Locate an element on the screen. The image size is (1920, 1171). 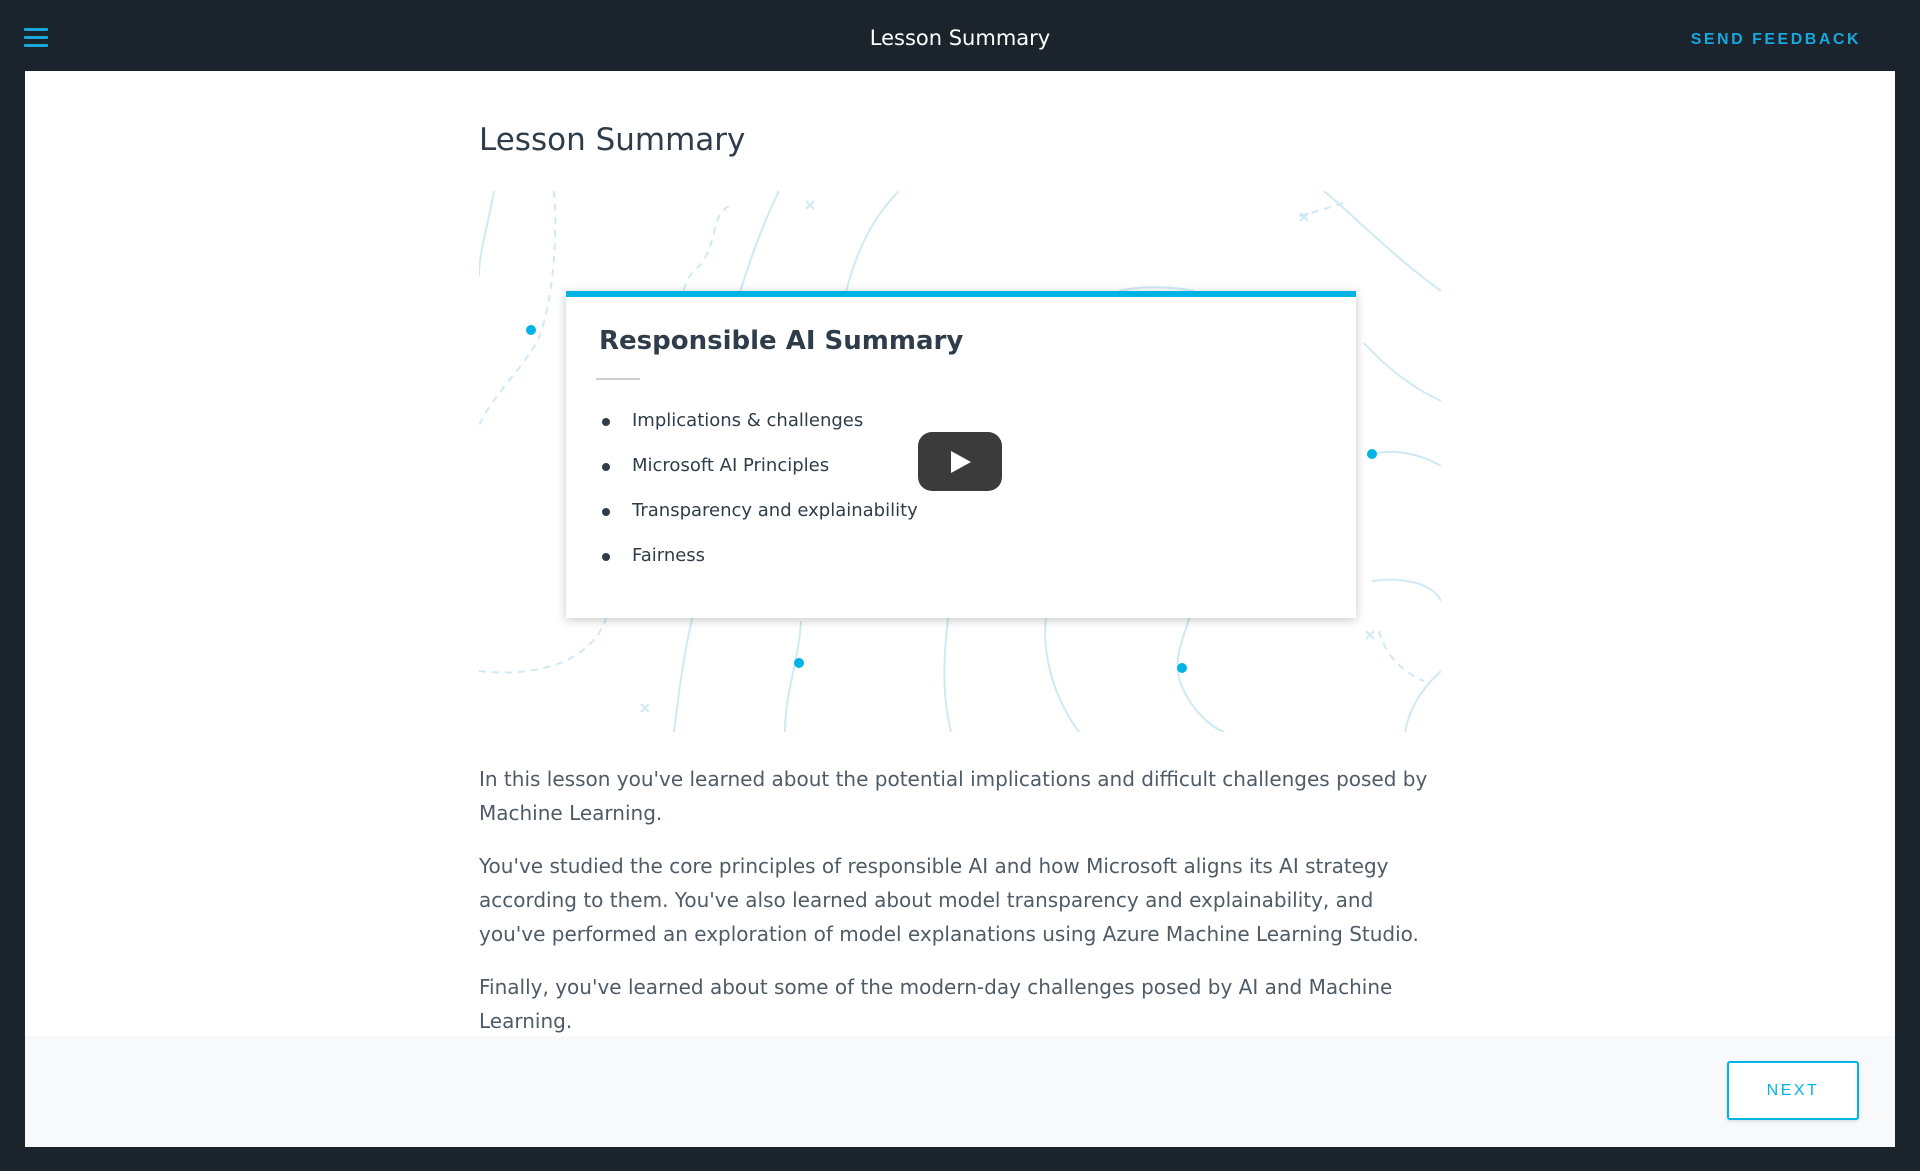
list-item: Implications & challenges is located at coordinates (760, 431).